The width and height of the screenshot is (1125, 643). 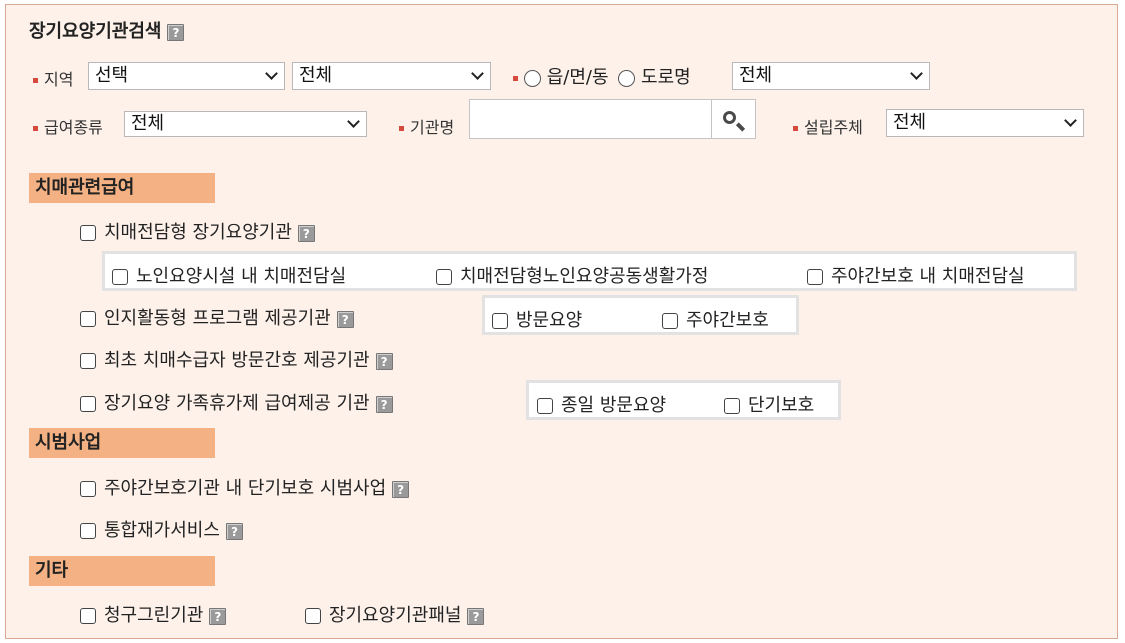 I want to click on checkbox-item-panel: 장기요양기관패널?, so click(x=395, y=614).